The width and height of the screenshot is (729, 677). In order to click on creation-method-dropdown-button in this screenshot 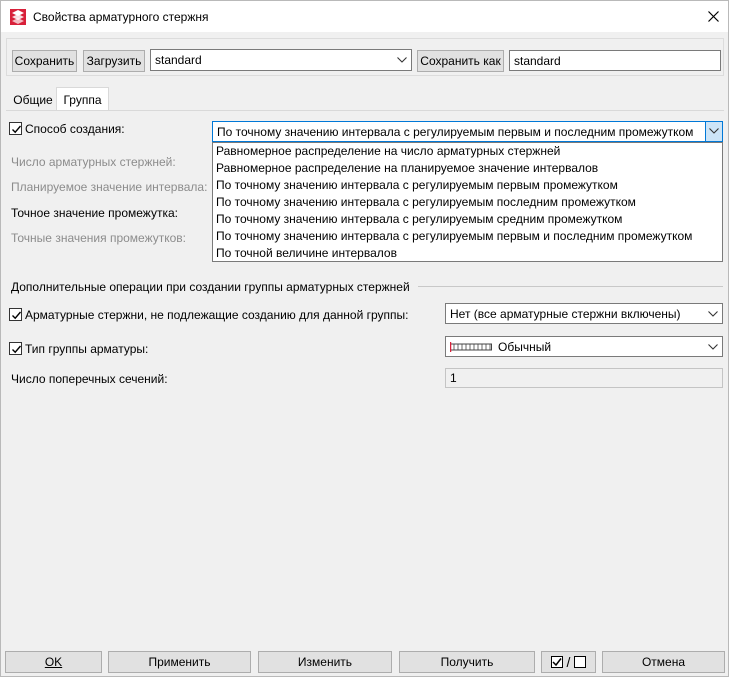, I will do `click(713, 131)`.